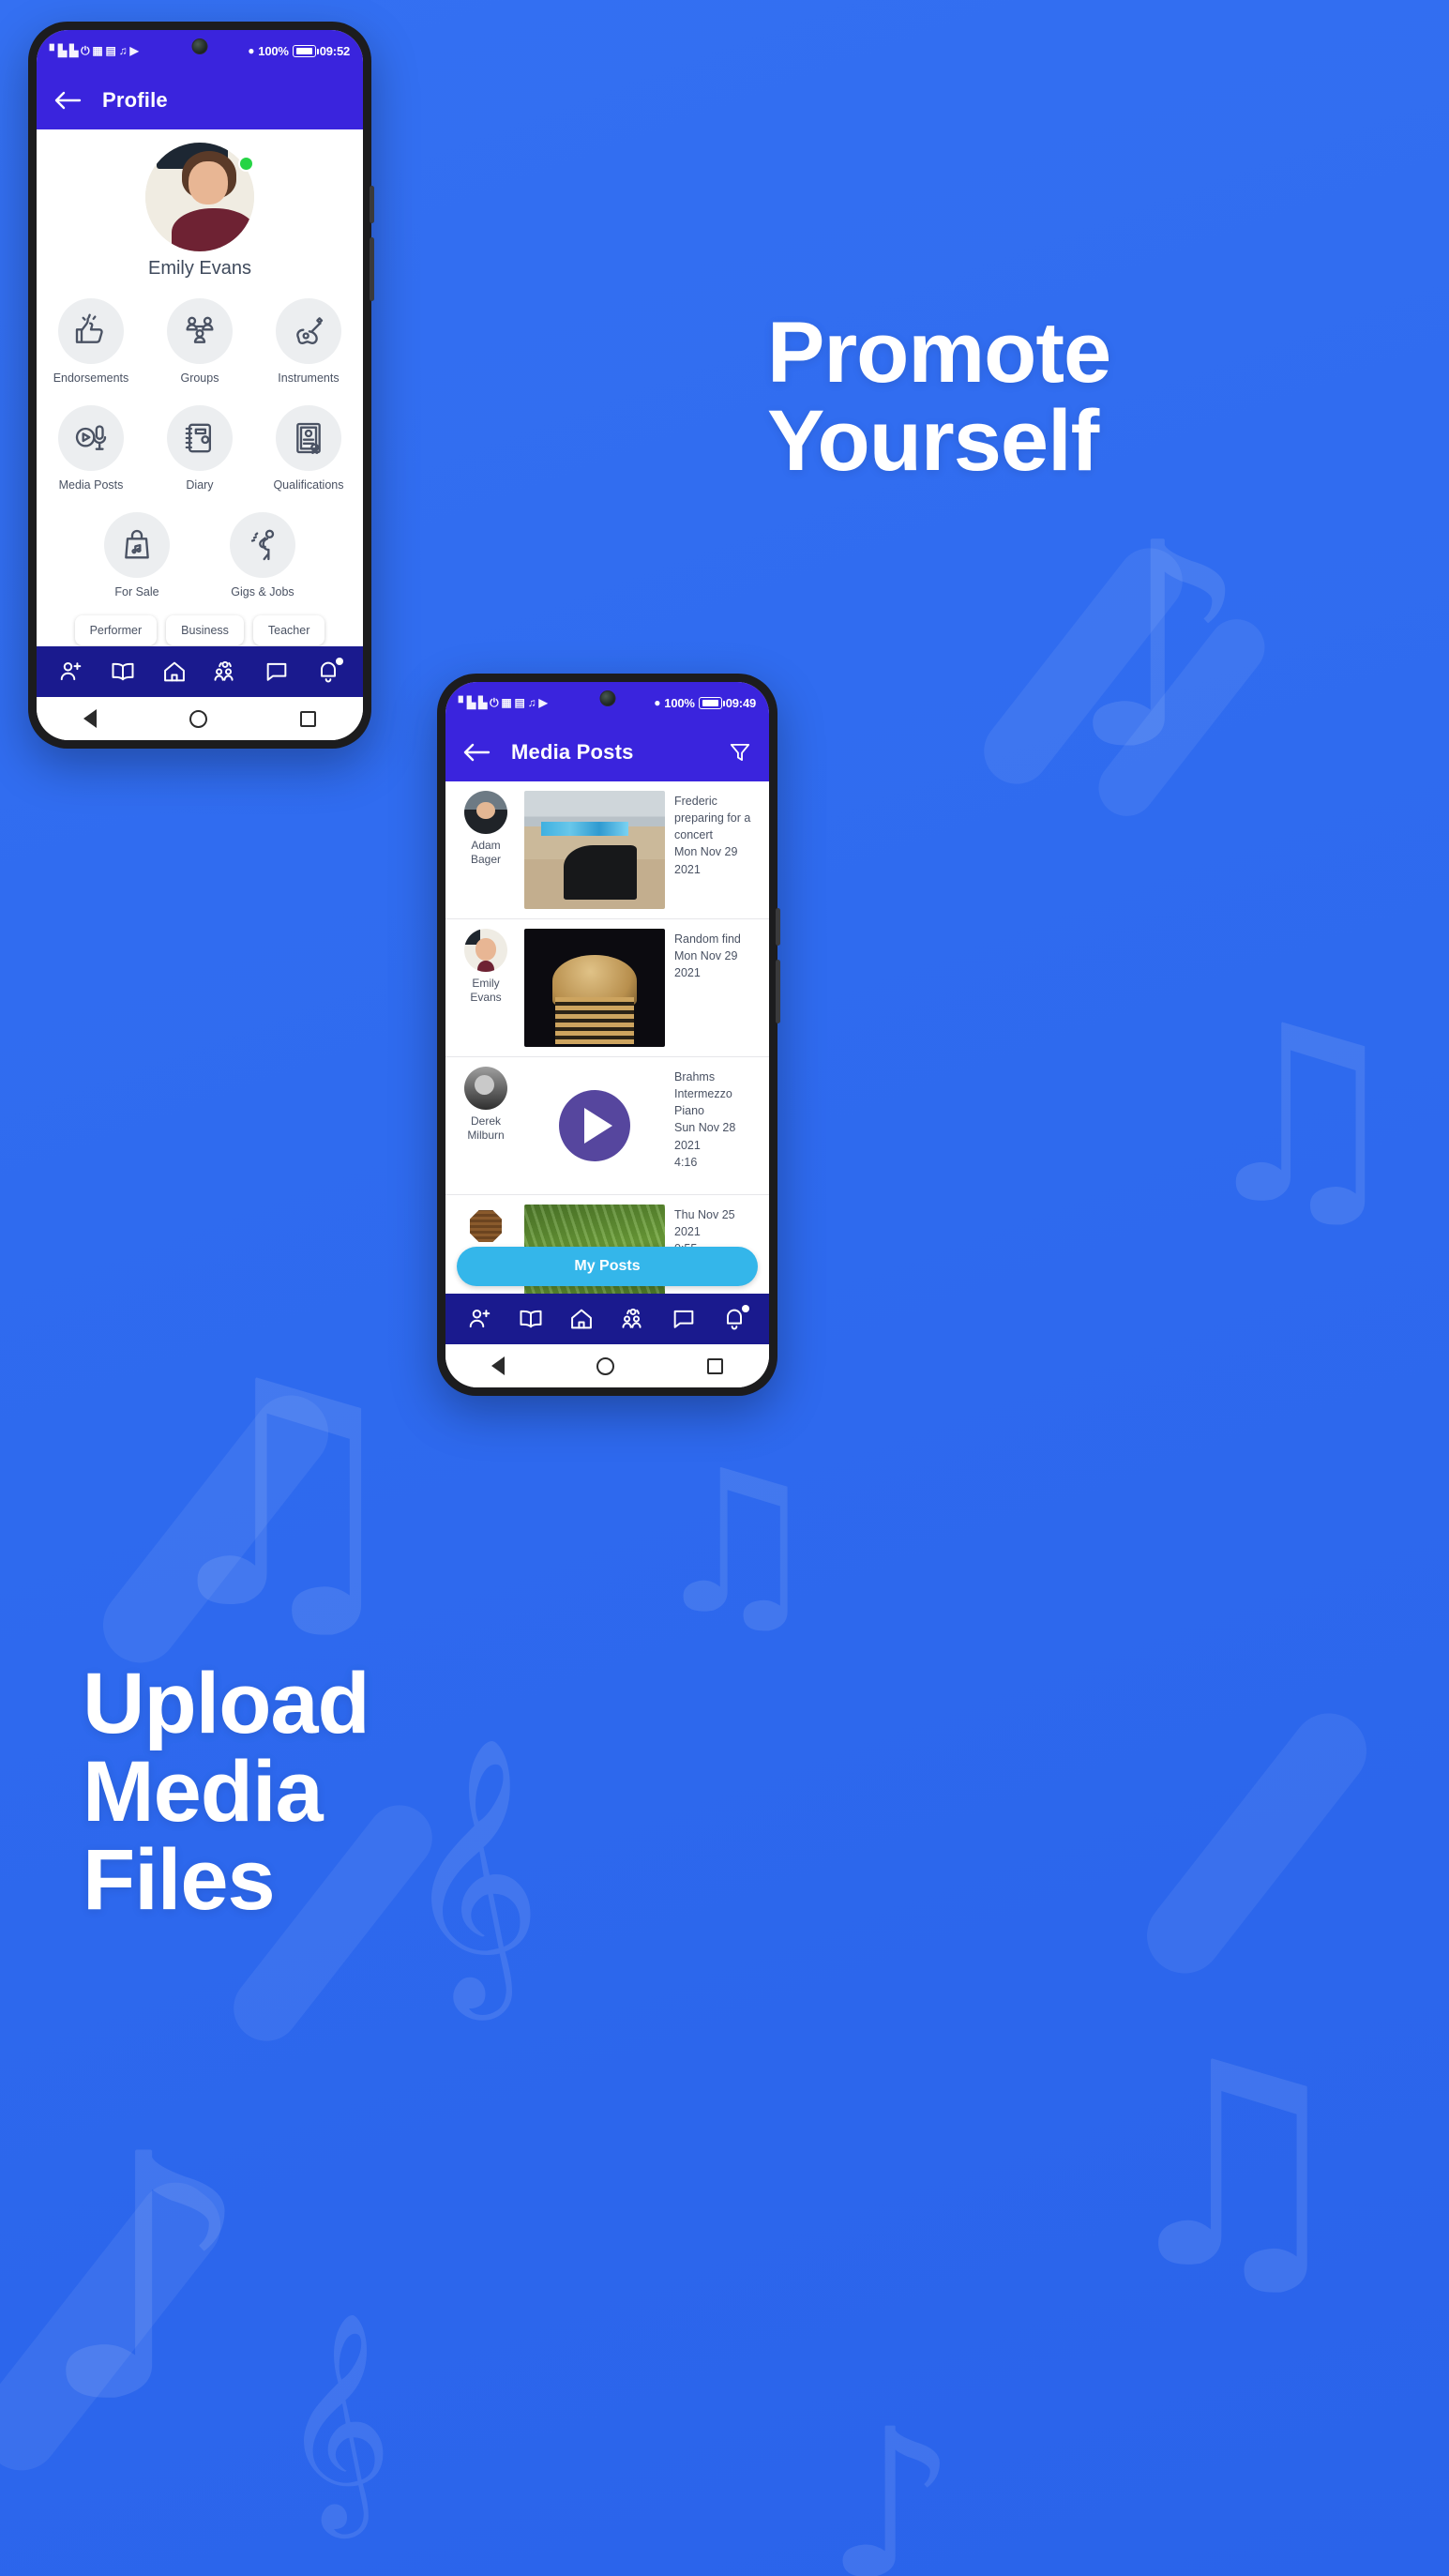 Image resolution: width=1449 pixels, height=2576 pixels. I want to click on headline-promote-yourself: Promote Yourself, so click(939, 397).